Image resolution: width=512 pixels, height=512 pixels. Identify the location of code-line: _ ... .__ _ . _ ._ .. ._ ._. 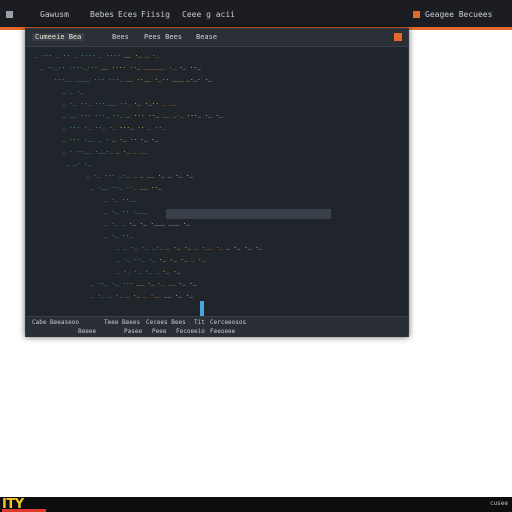
(110, 138).